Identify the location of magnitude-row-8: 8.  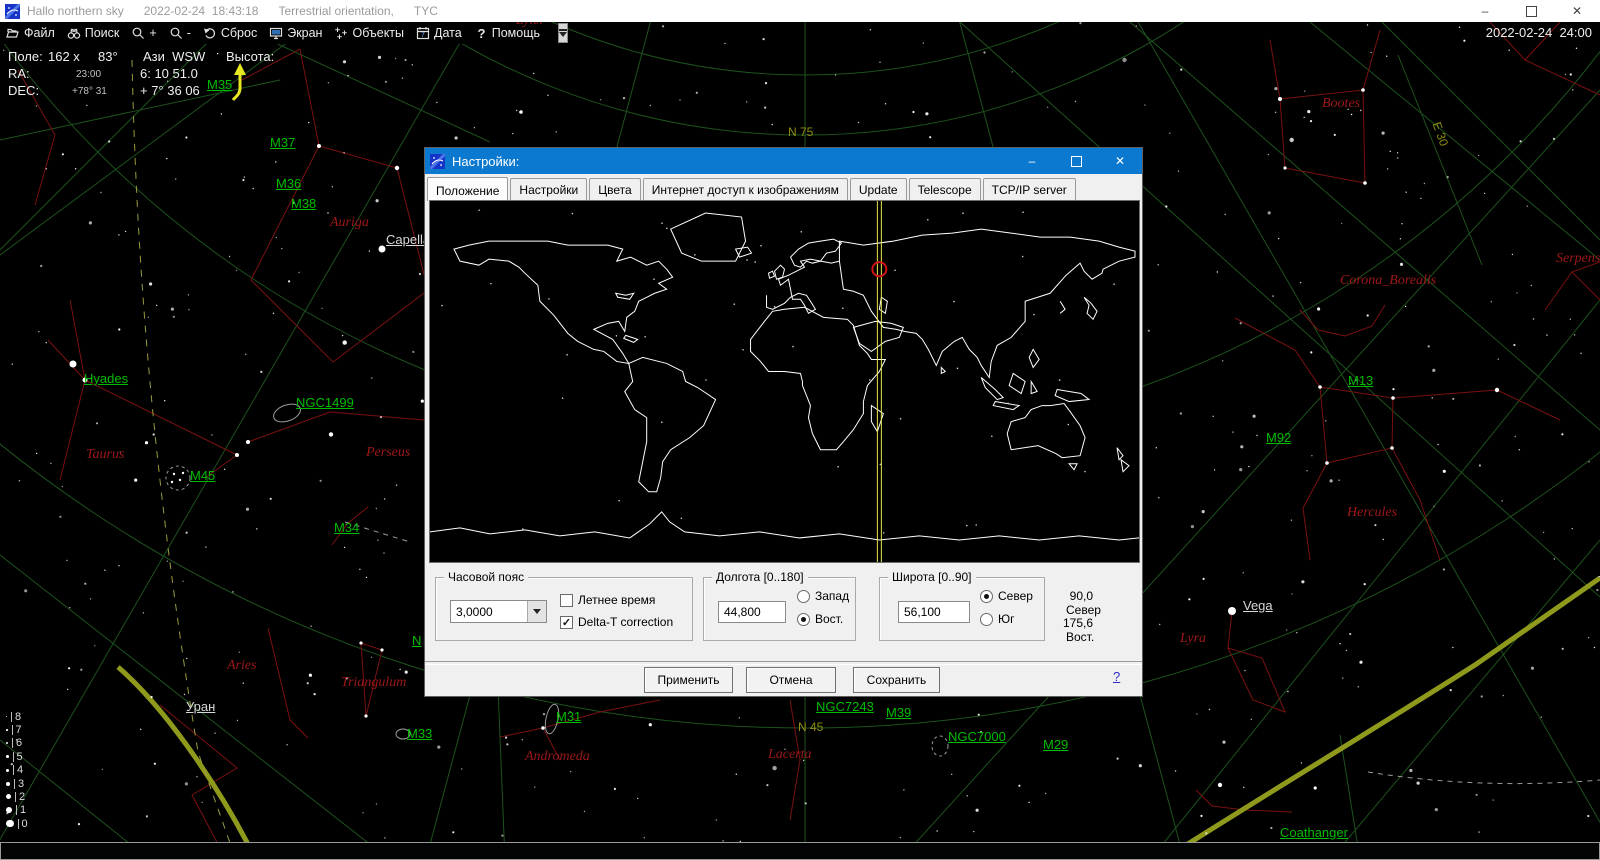
(13, 716).